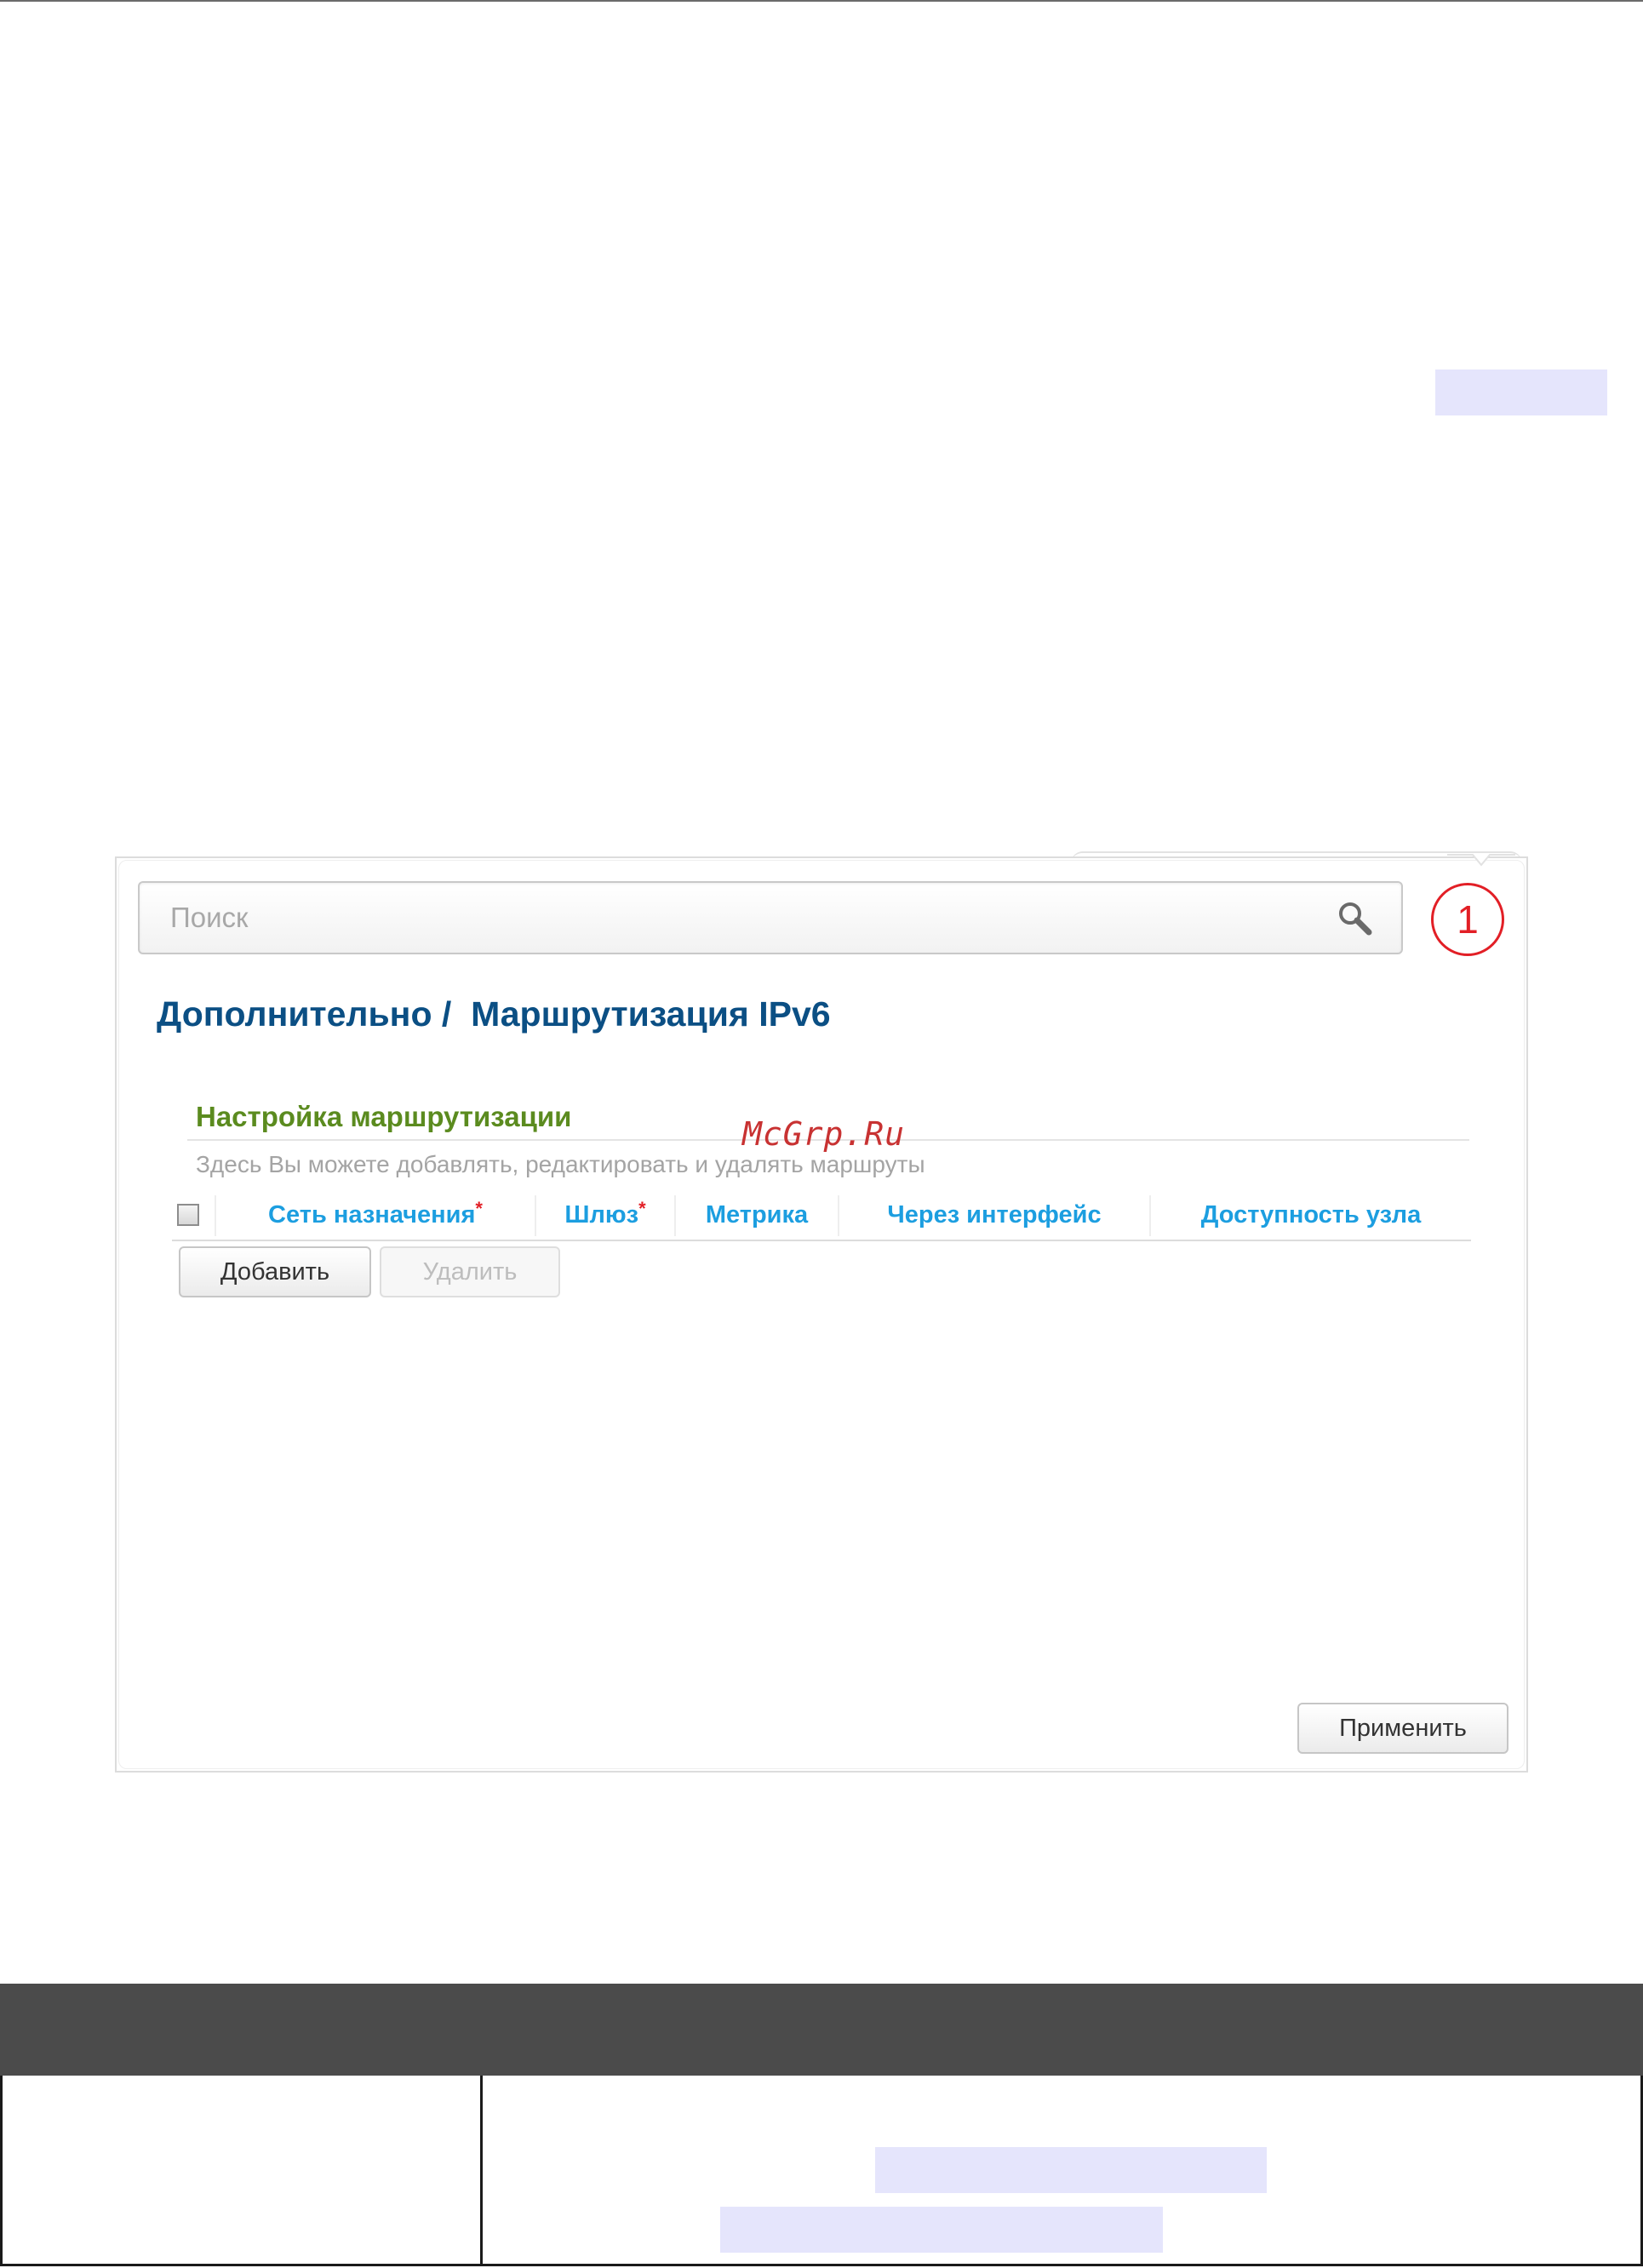  What do you see at coordinates (1311, 1214) in the screenshot?
I see `column-header-label: Доступность узла` at bounding box center [1311, 1214].